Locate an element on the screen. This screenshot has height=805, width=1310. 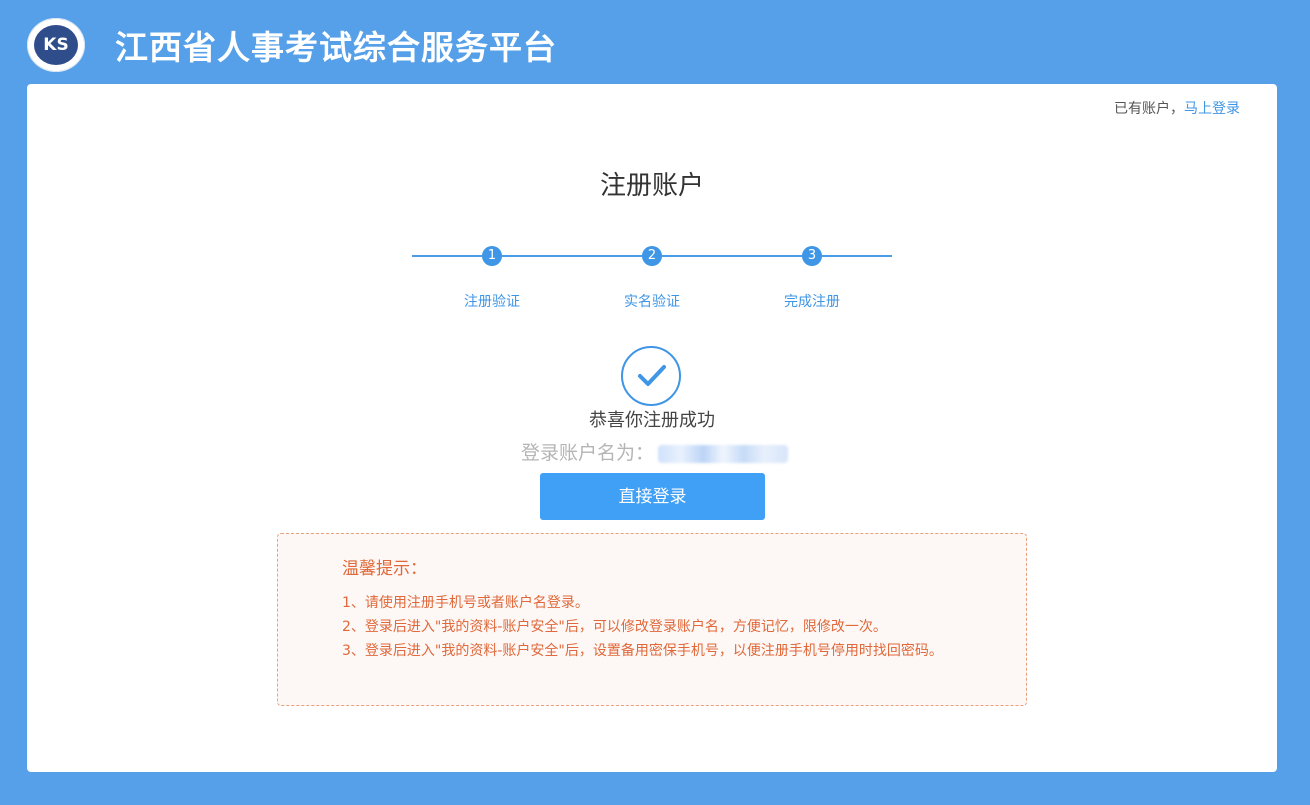
logo-mark: KS is located at coordinates (56, 45).